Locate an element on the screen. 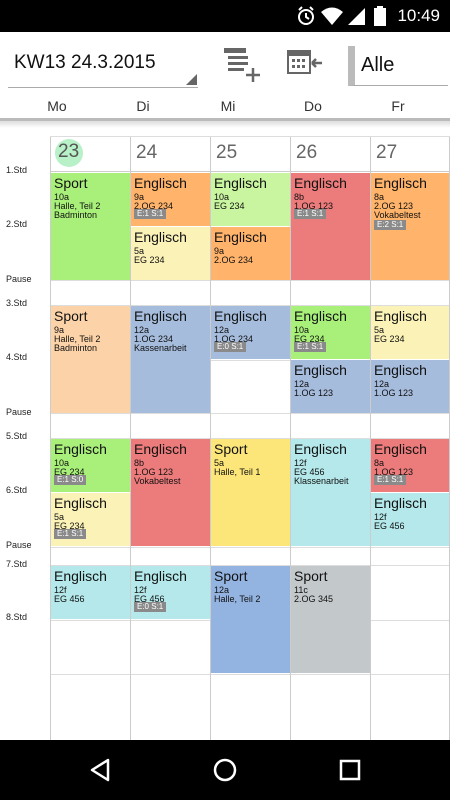 This screenshot has height=800, width=450. calendar-import-icon is located at coordinates (304, 62).